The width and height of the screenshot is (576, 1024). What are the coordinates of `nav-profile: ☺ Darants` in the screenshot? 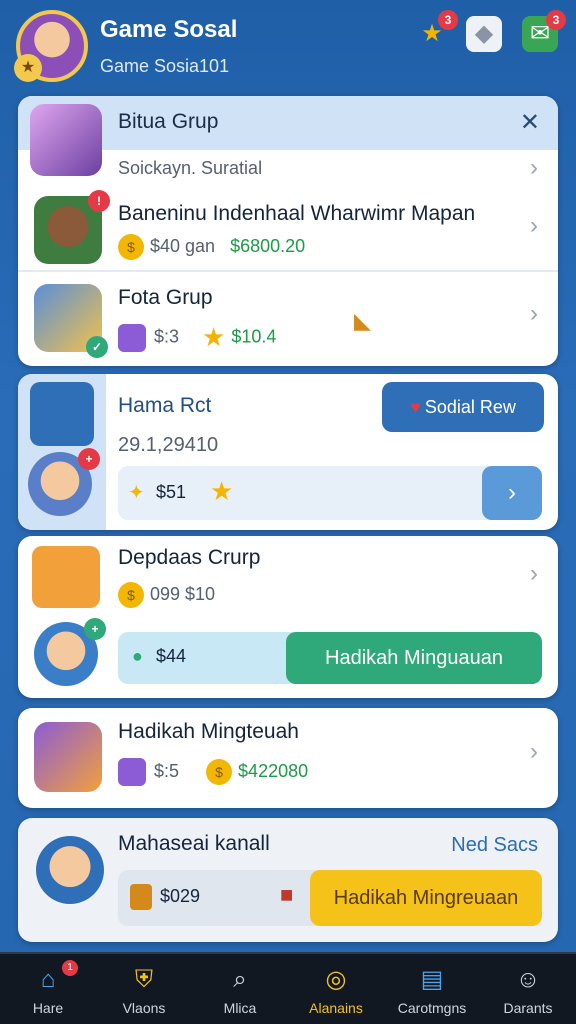 It's located at (528, 989).